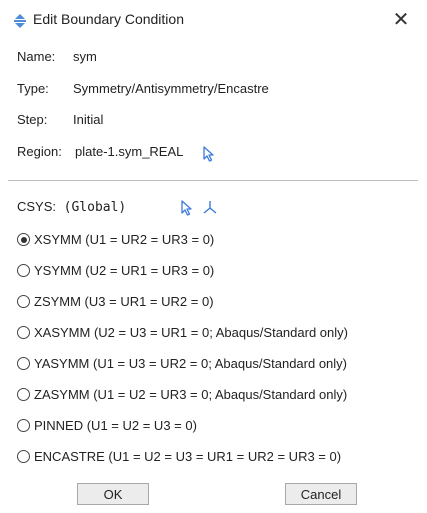  I want to click on radio-option: XSYMM (U1 = UR2 = UR3 = 0), so click(115, 242).